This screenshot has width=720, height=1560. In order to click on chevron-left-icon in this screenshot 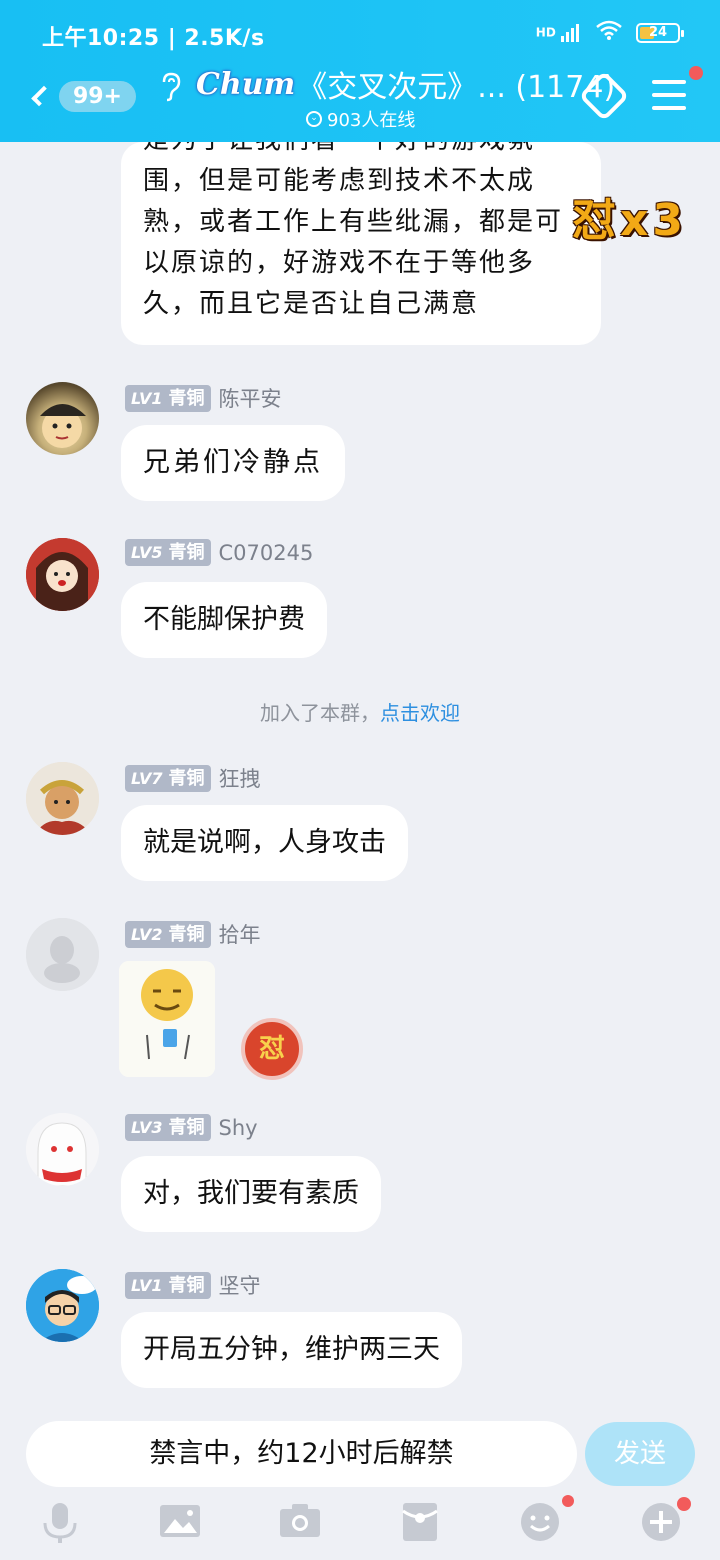, I will do `click(41, 96)`.